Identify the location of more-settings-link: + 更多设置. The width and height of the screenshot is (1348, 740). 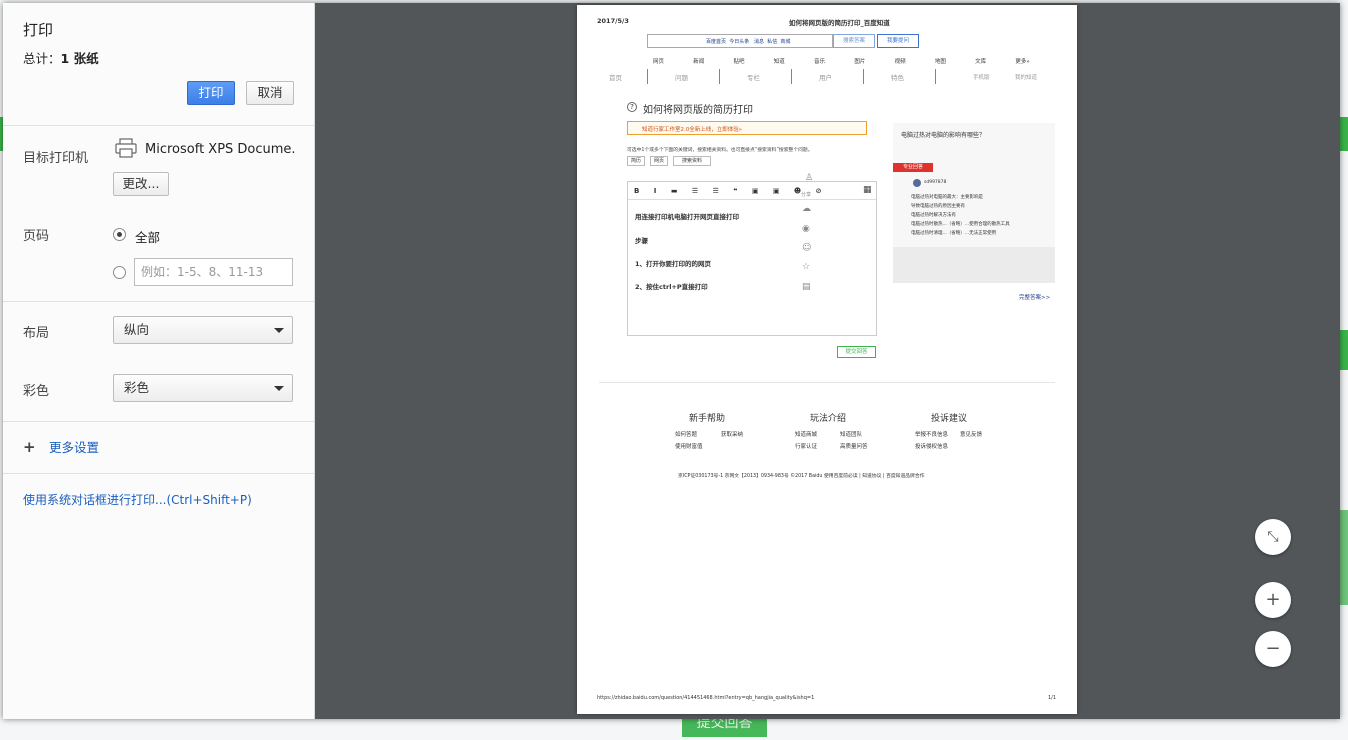
(61, 446).